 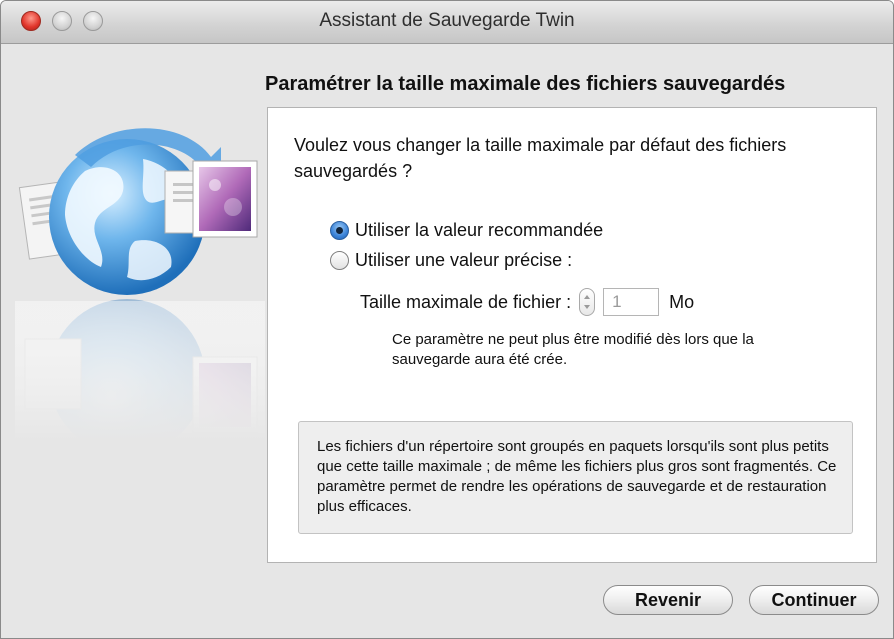 I want to click on size-stepper-icon, so click(x=587, y=302).